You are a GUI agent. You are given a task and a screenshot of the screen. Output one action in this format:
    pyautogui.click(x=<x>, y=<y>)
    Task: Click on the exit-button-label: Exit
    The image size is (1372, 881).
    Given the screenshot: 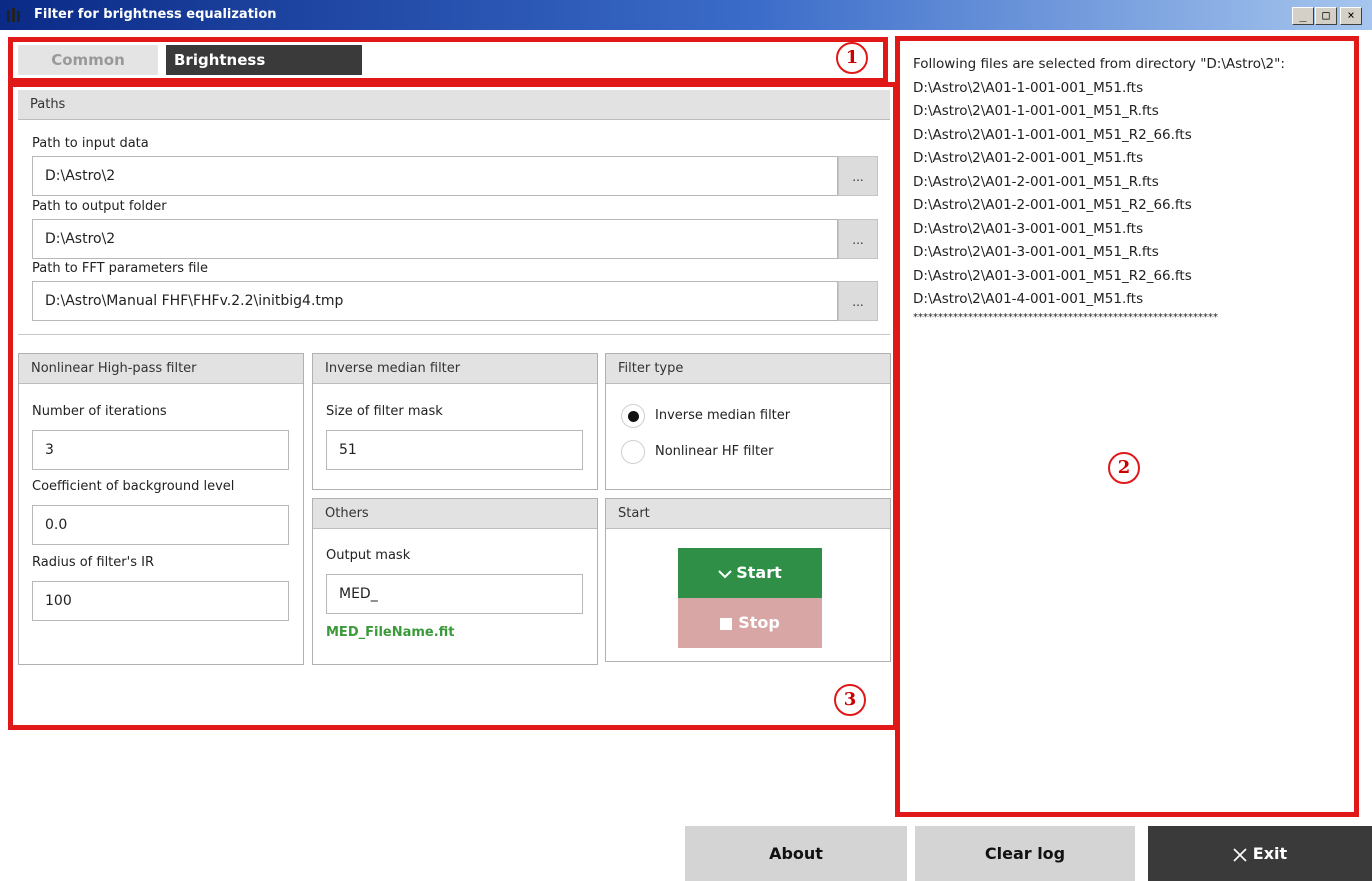 What is the action you would take?
    pyautogui.click(x=1270, y=853)
    